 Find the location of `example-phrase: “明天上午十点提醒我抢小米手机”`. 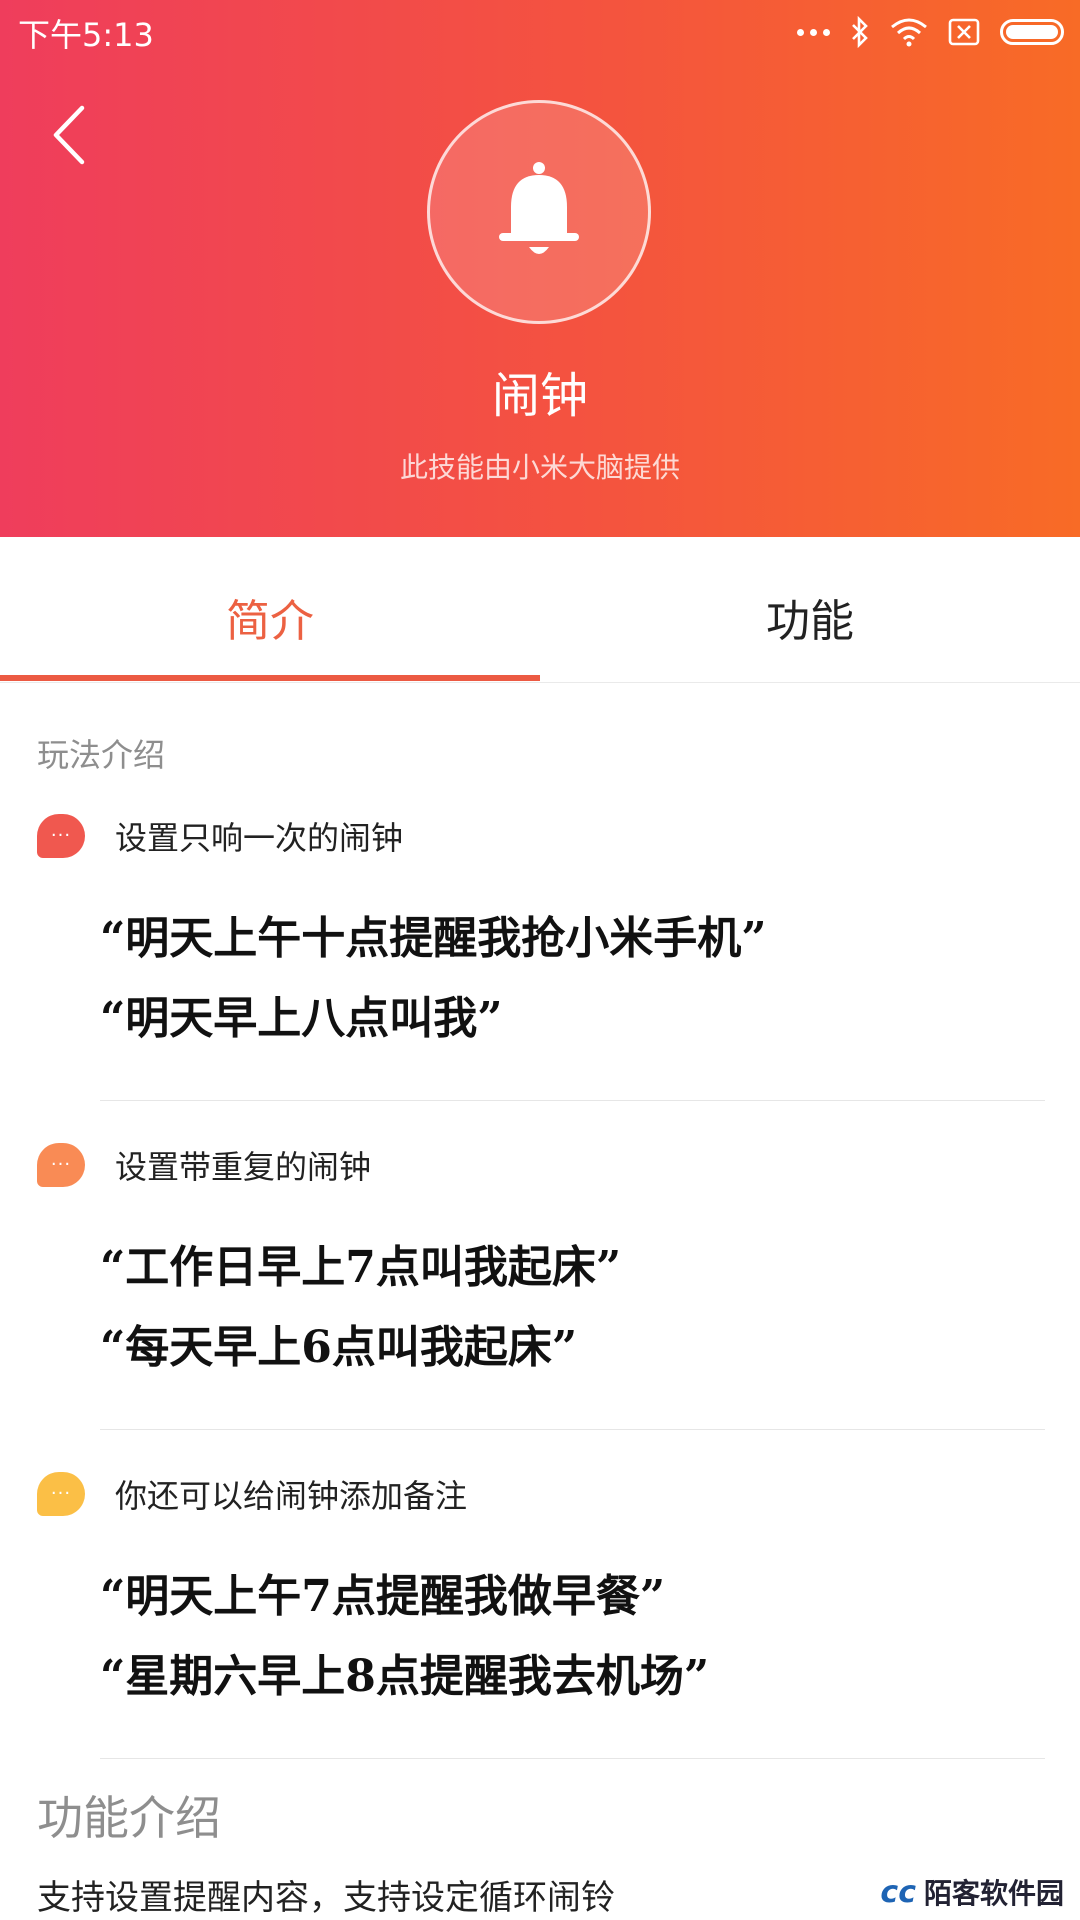

example-phrase: “明天上午十点提醒我抢小米手机” is located at coordinates (433, 938).